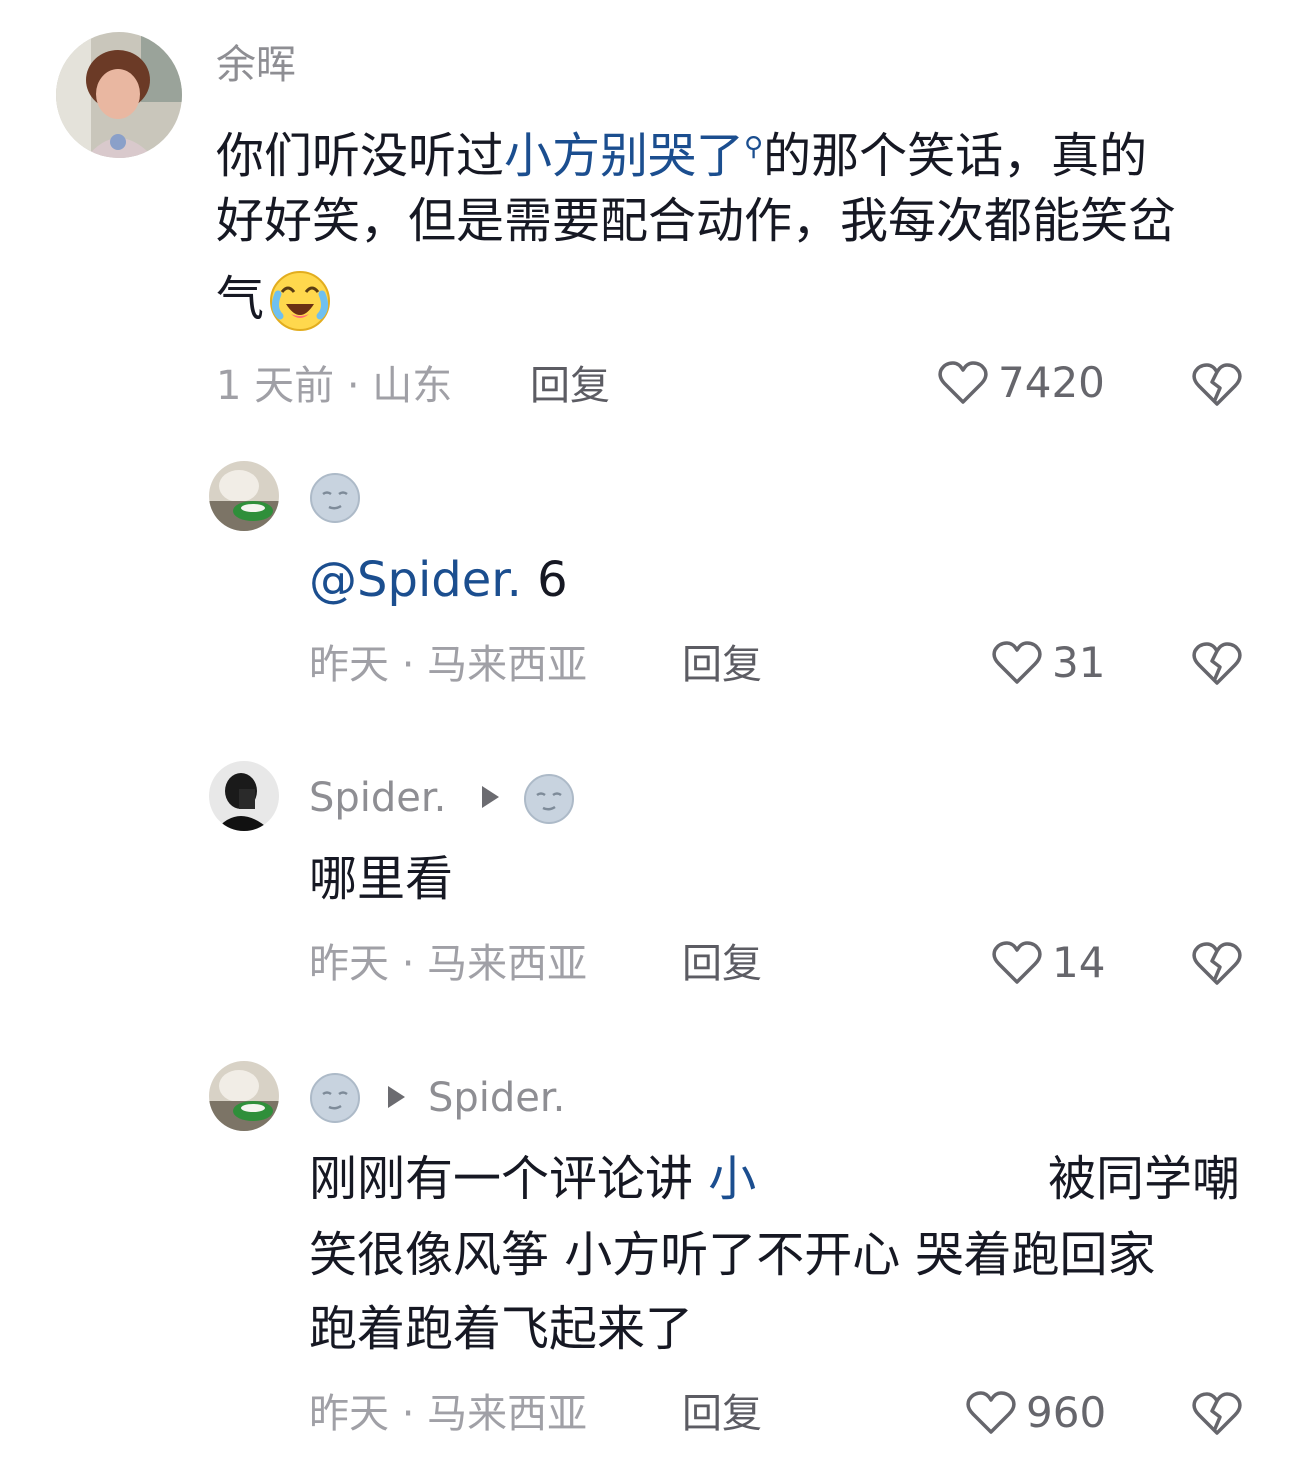 This screenshot has width=1311, height=1462. I want to click on like-button: 31, so click(1048, 663).